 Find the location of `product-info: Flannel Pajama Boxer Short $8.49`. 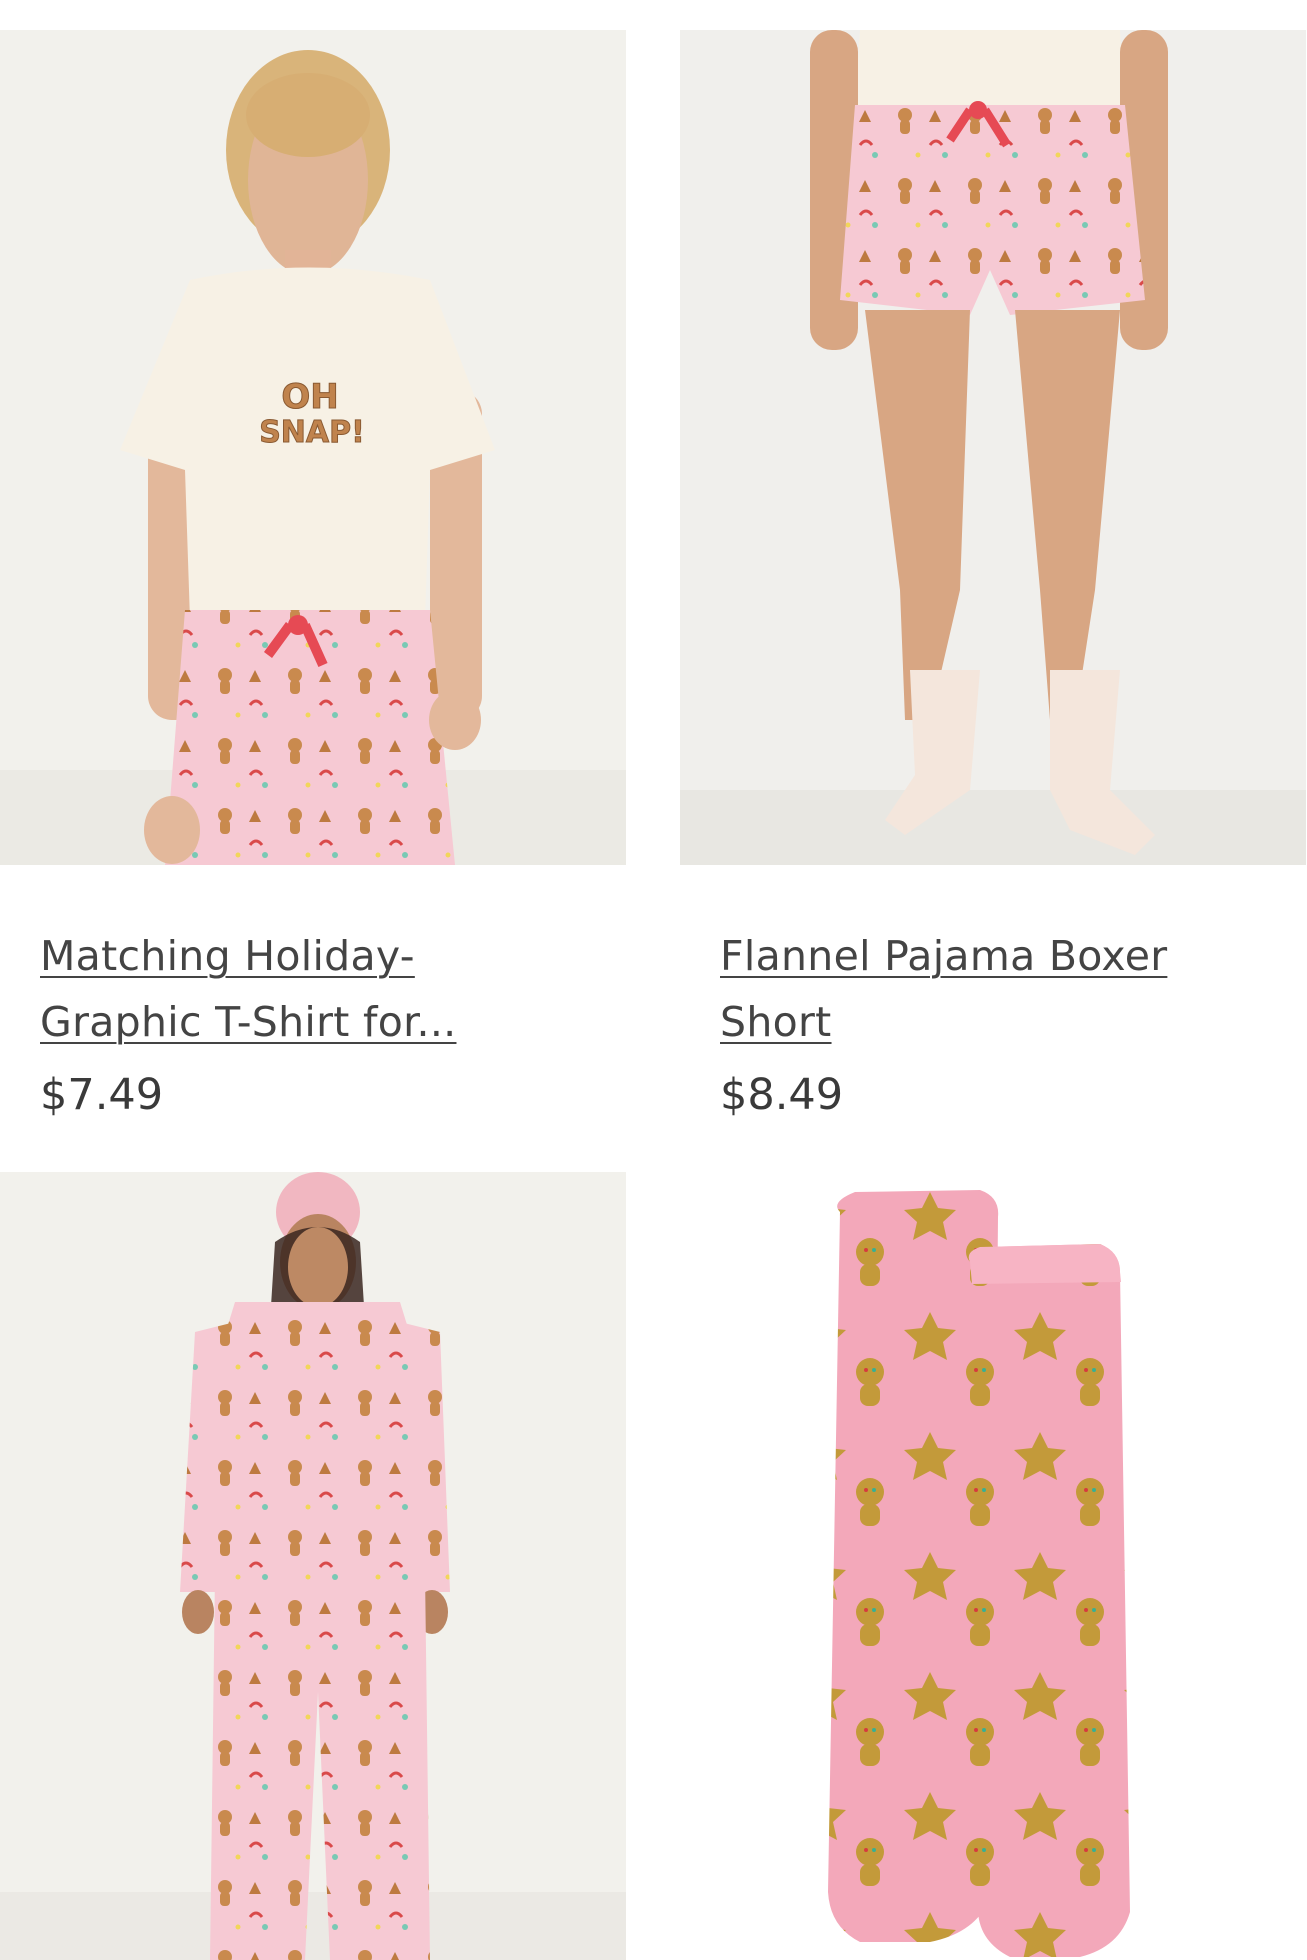

product-info: Flannel Pajama Boxer Short $8.49 is located at coordinates (993, 995).